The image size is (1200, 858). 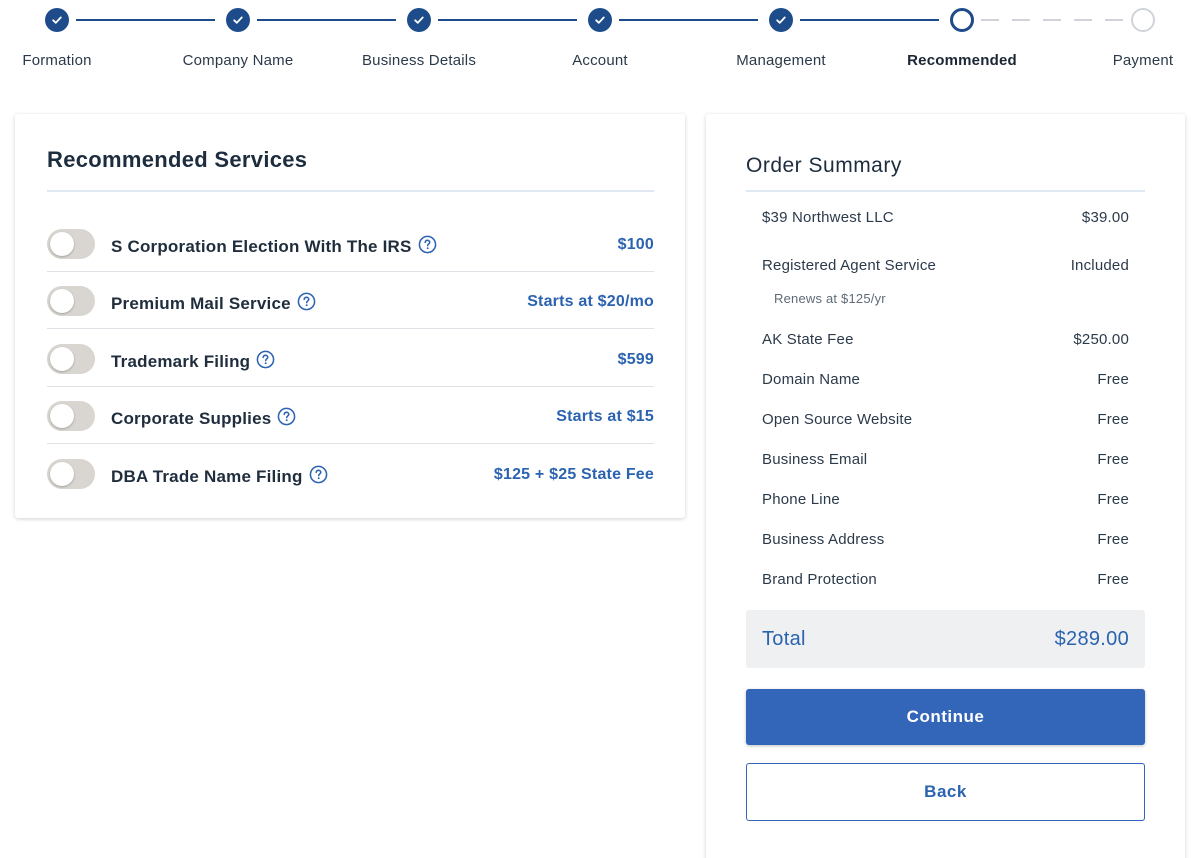 What do you see at coordinates (945, 717) in the screenshot?
I see `continue-button: Continue` at bounding box center [945, 717].